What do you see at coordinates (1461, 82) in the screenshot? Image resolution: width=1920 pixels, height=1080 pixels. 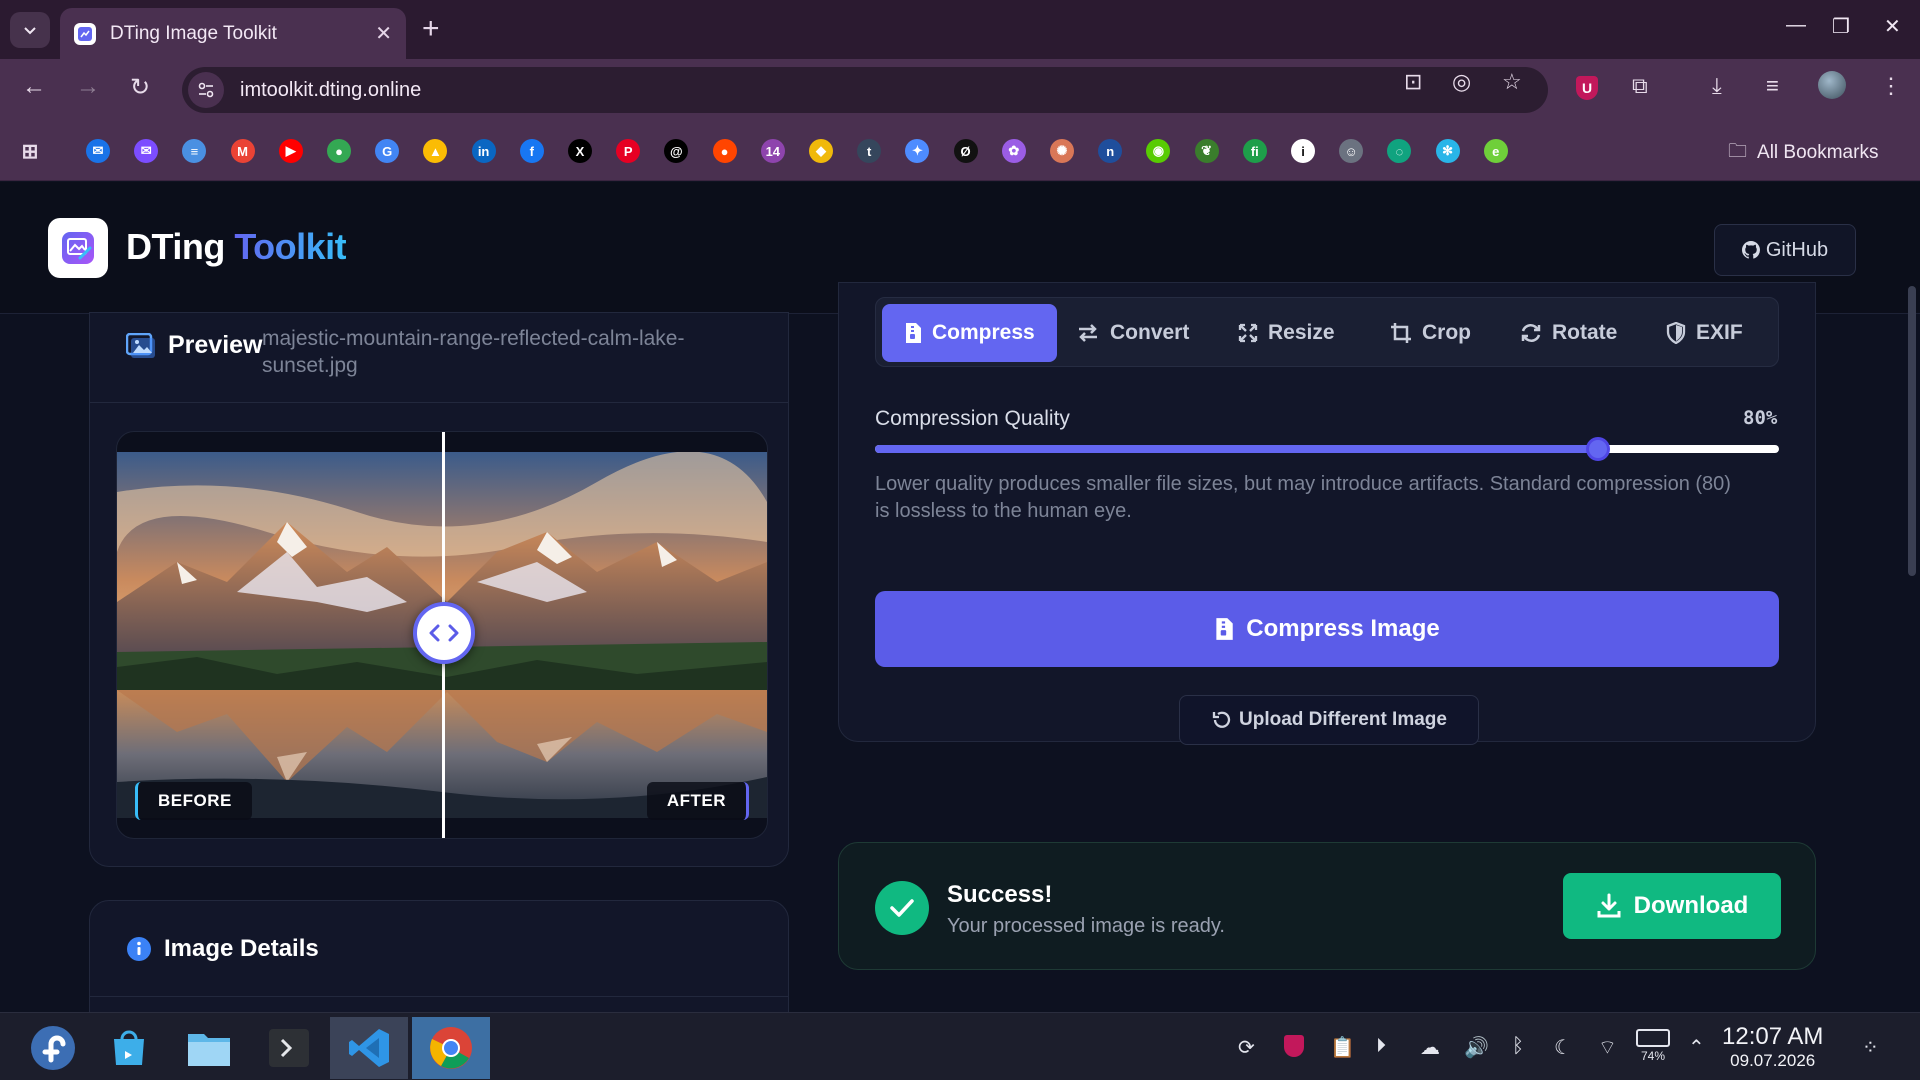 I see `eye-off-icon: ◎` at bounding box center [1461, 82].